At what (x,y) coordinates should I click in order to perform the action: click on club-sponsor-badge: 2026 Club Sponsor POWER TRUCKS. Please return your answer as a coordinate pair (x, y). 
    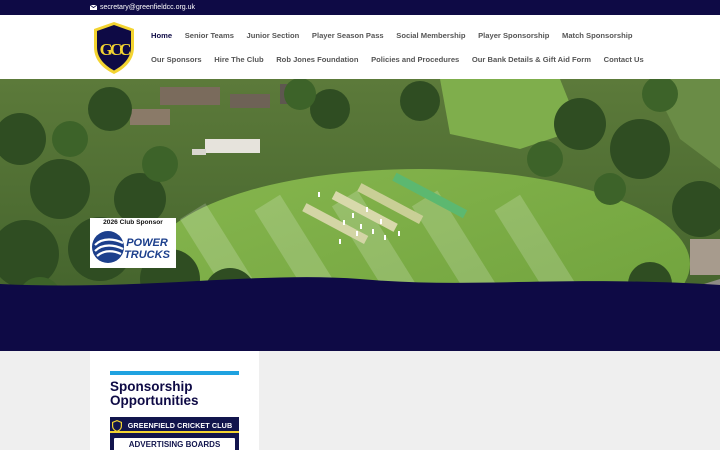
    Looking at the image, I should click on (133, 243).